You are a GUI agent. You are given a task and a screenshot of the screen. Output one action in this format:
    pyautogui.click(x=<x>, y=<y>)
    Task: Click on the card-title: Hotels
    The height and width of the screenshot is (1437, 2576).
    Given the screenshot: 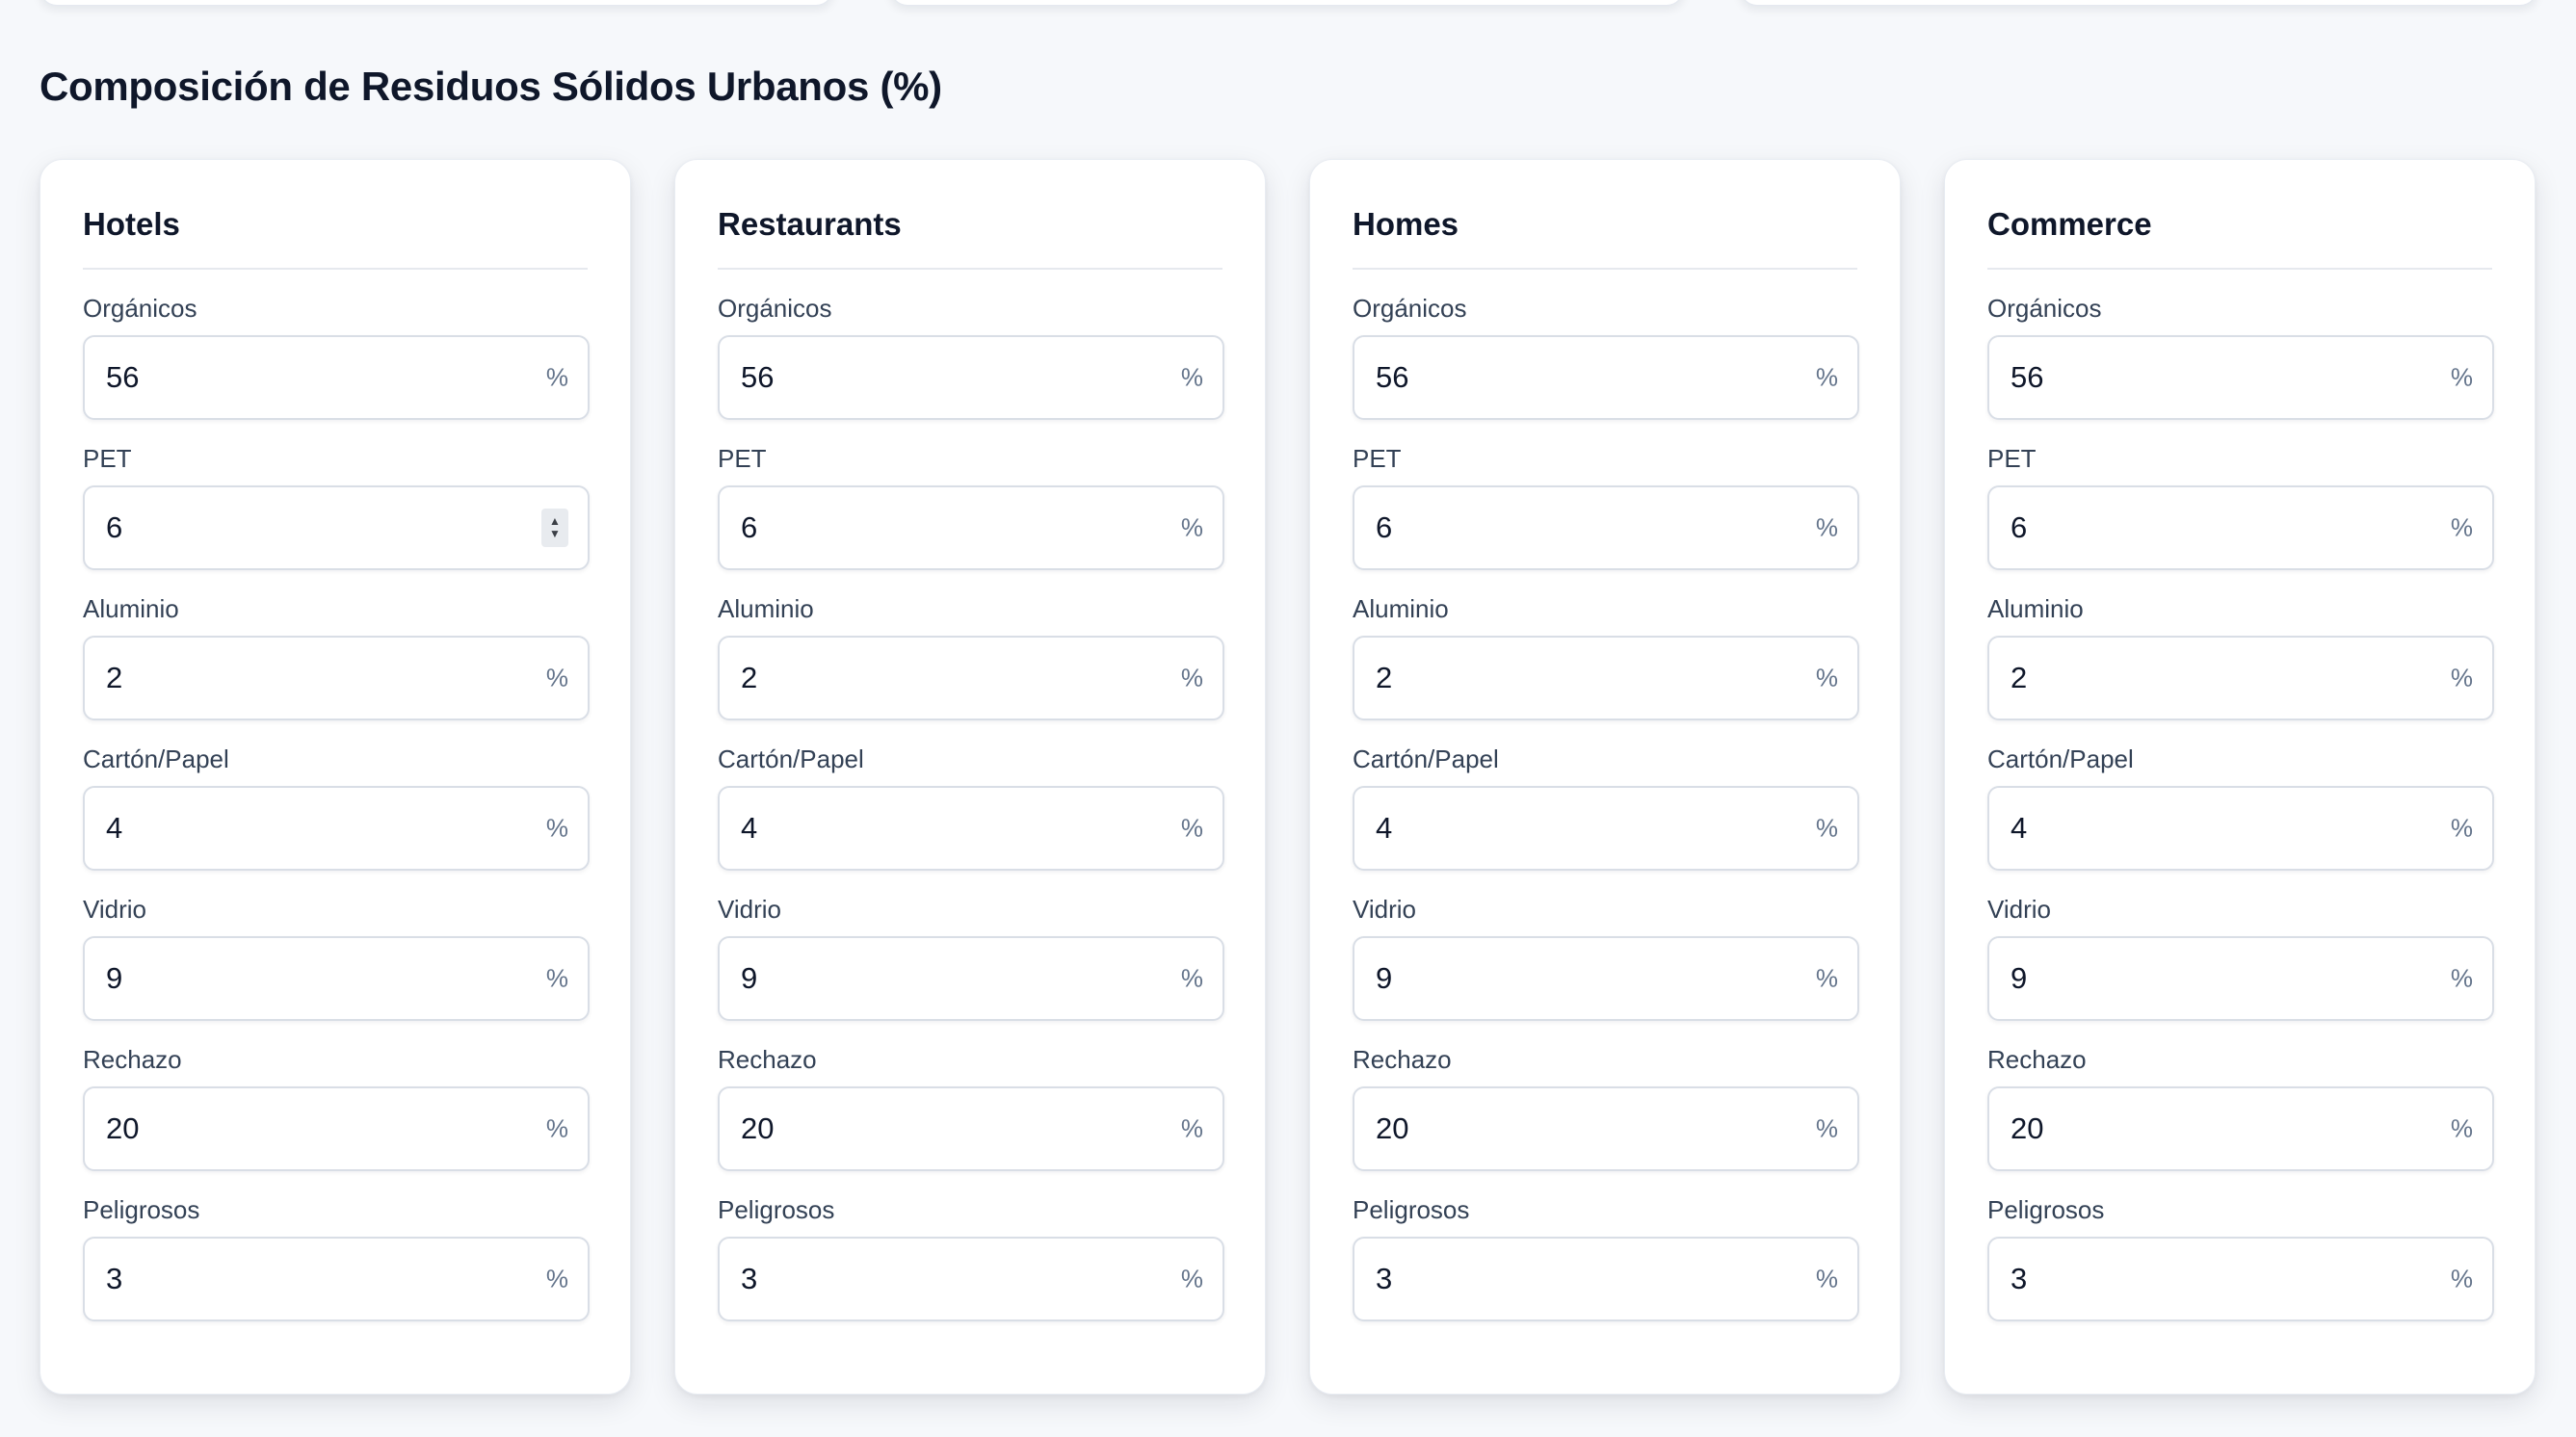 What is the action you would take?
    pyautogui.click(x=335, y=235)
    